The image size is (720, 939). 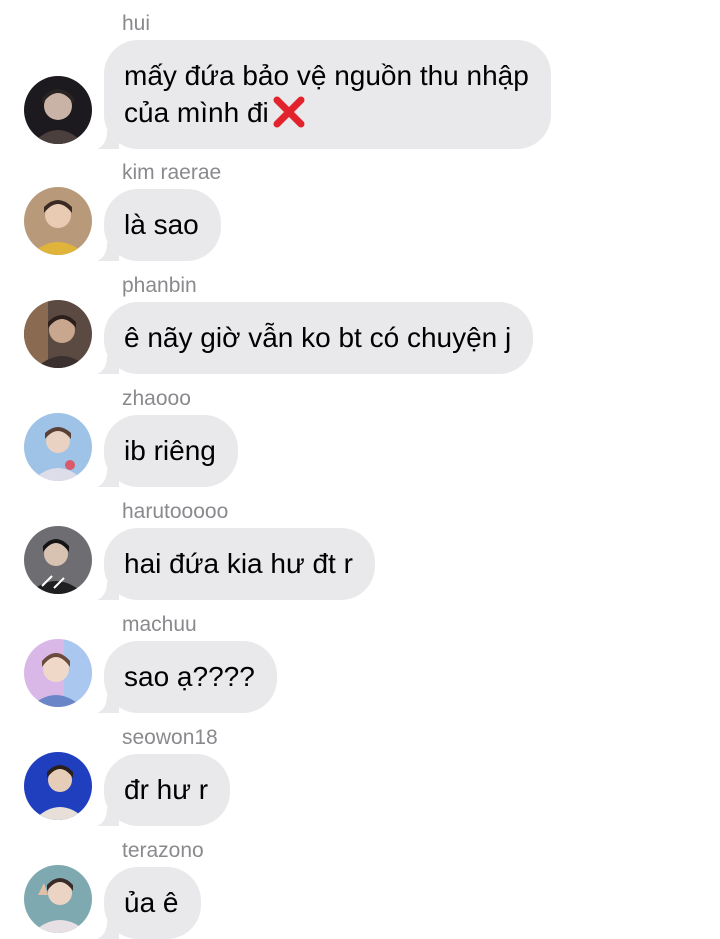 What do you see at coordinates (289, 112) in the screenshot?
I see `cross-mark-icon` at bounding box center [289, 112].